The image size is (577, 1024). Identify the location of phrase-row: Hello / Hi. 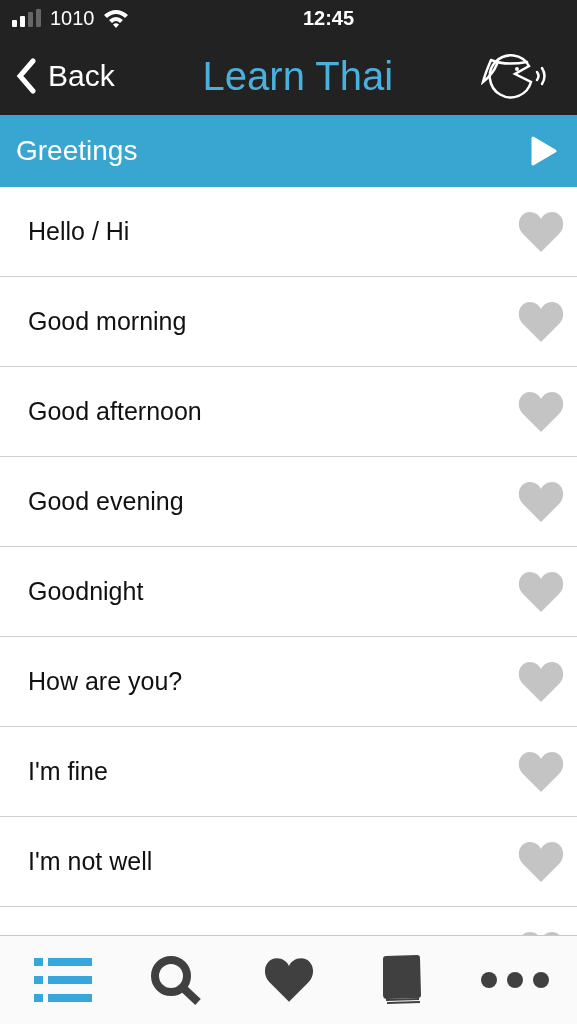
(288, 232).